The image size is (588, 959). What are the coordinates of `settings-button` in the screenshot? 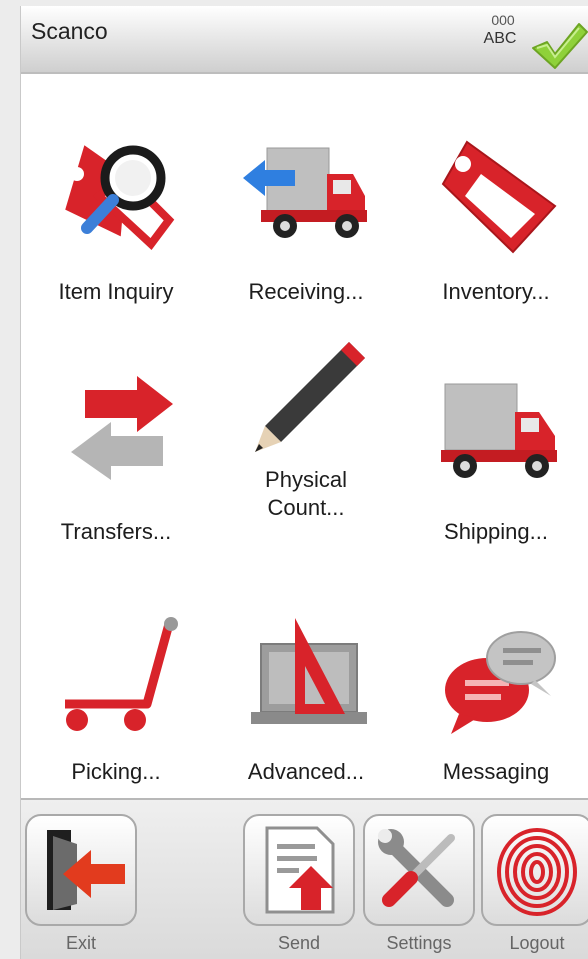 It's located at (419, 870).